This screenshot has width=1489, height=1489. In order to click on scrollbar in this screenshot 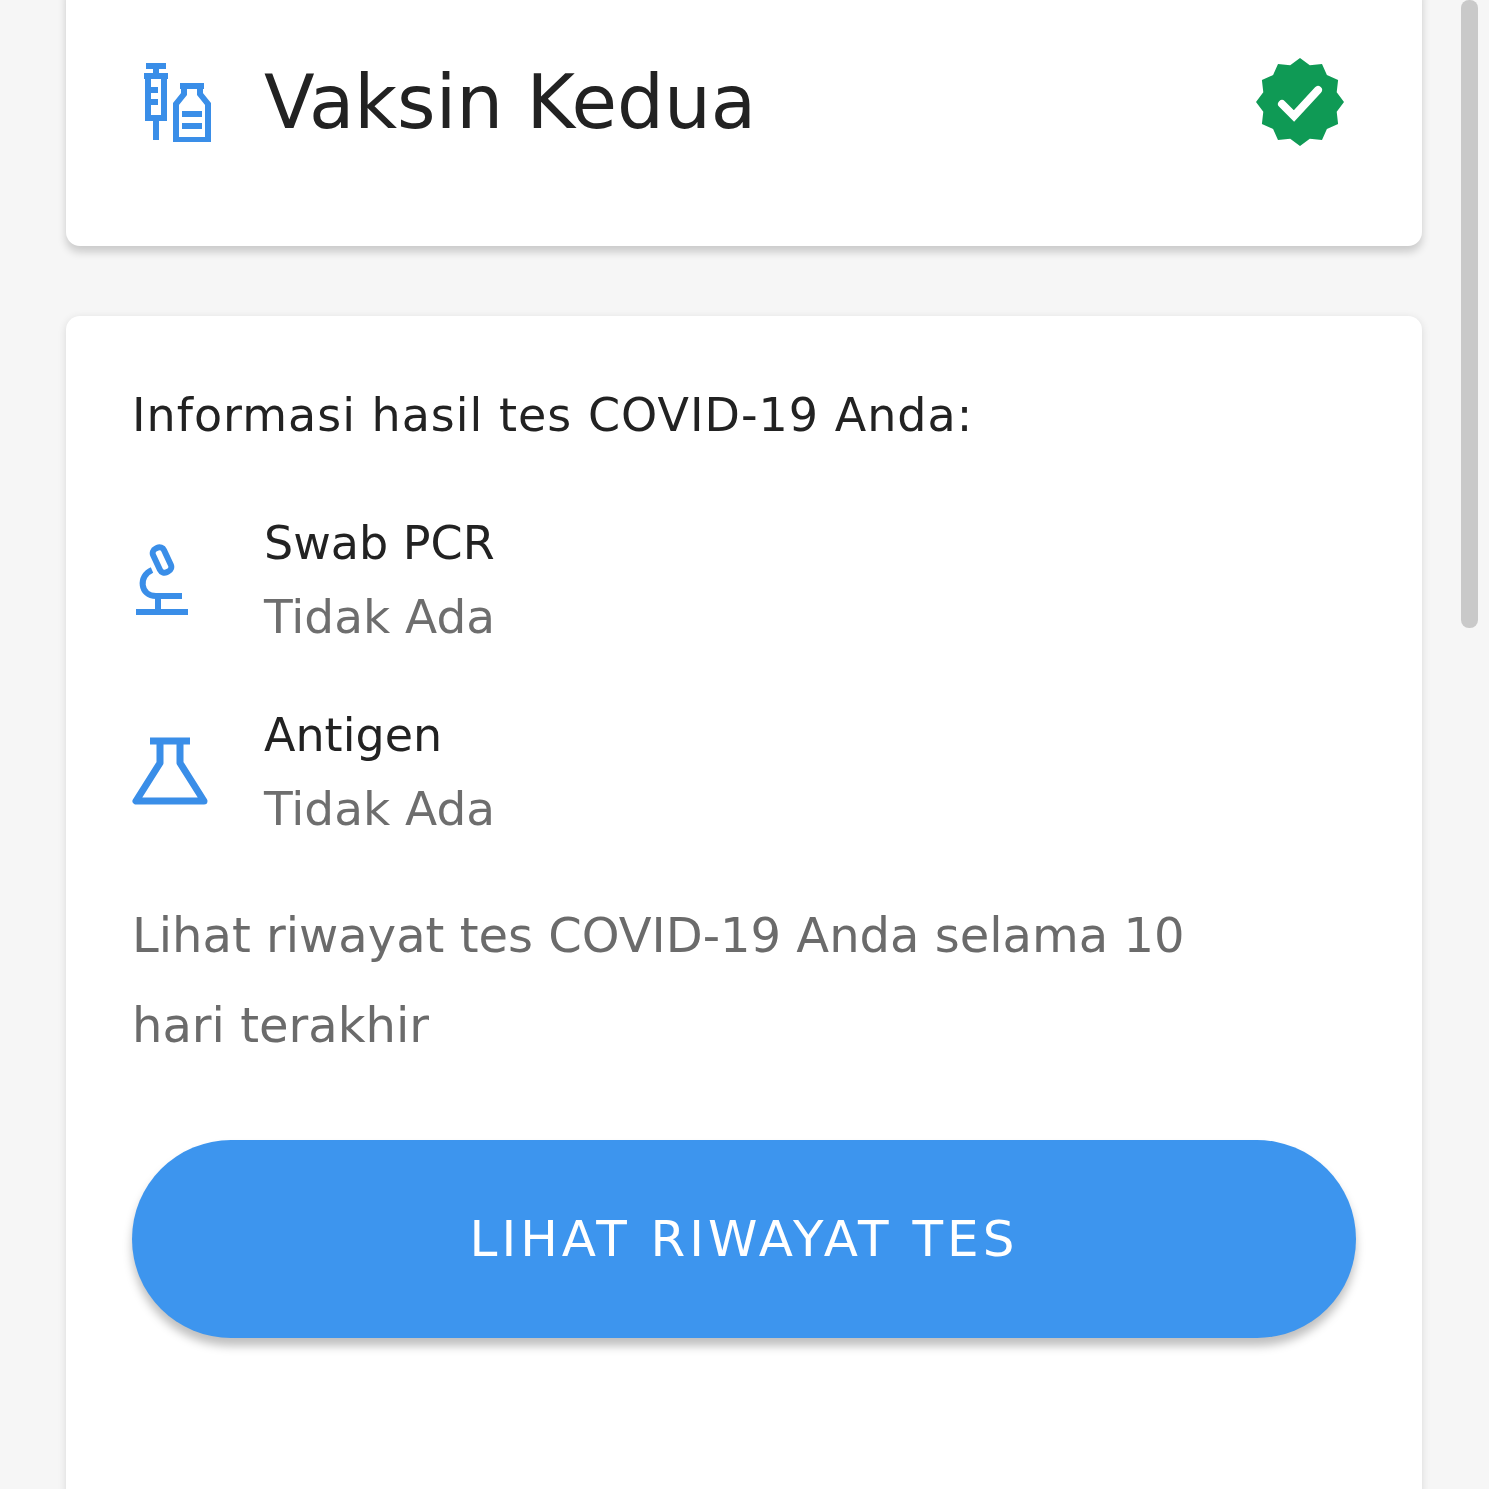, I will do `click(1469, 314)`.